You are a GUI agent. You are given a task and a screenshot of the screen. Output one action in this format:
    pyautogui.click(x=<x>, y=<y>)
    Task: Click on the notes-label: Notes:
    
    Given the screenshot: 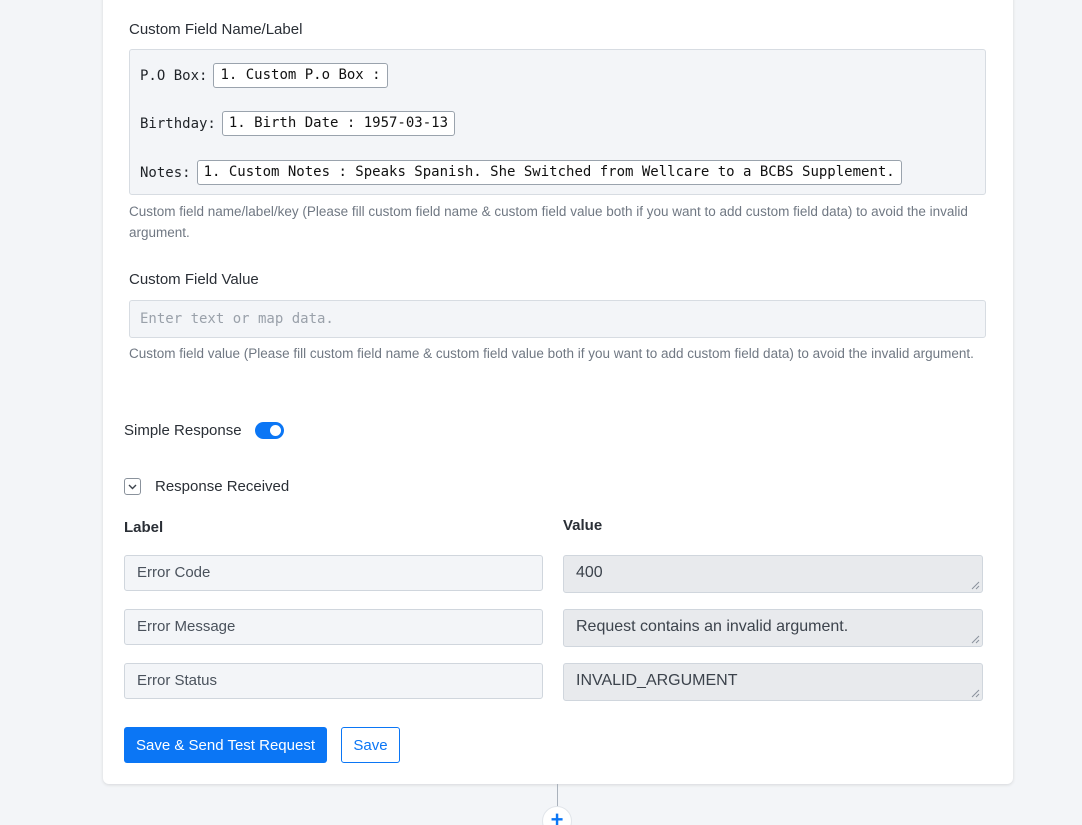 What is the action you would take?
    pyautogui.click(x=165, y=172)
    